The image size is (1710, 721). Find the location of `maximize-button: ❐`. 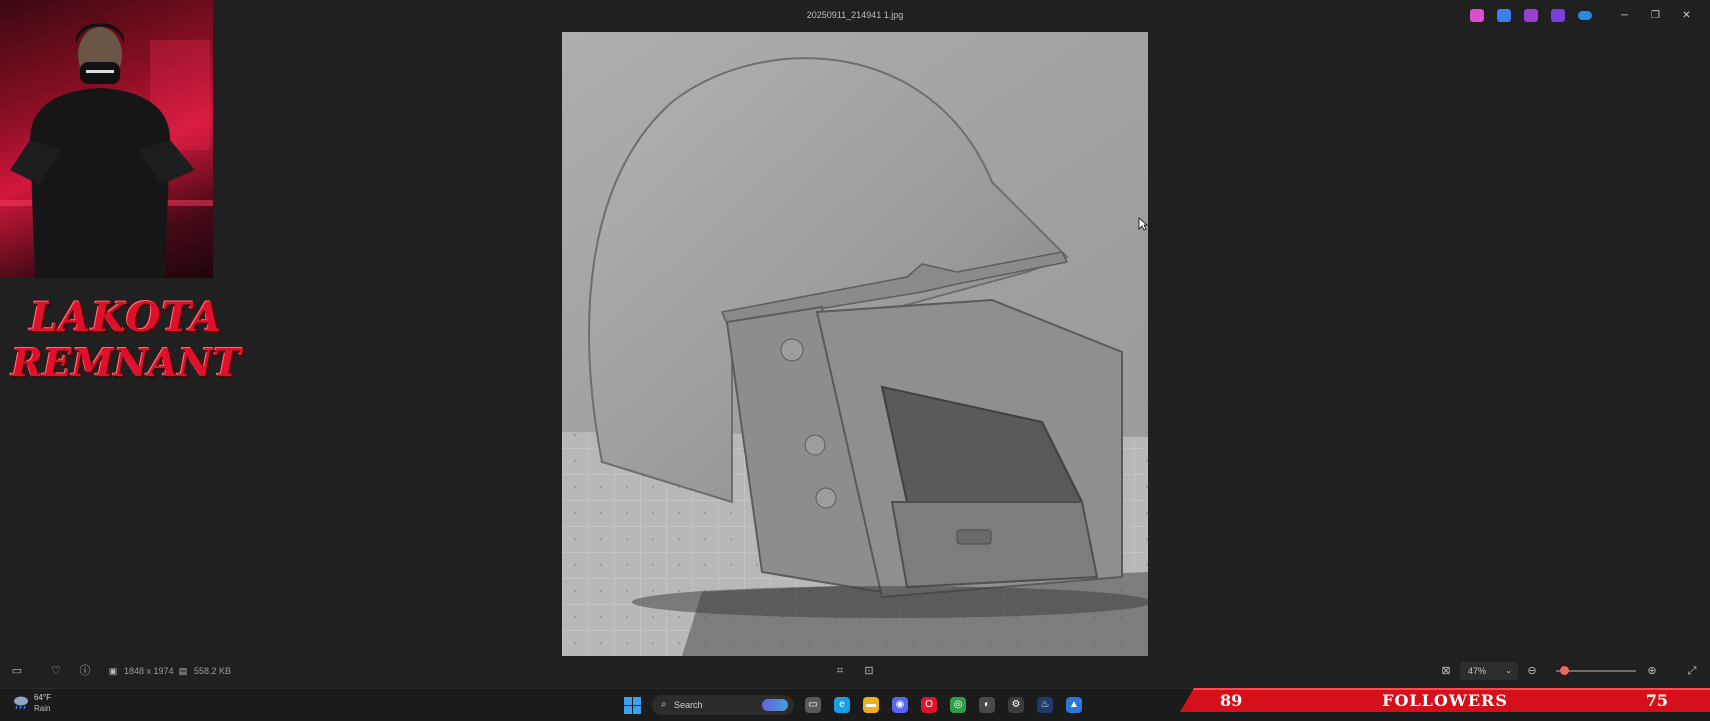

maximize-button: ❐ is located at coordinates (1655, 16).